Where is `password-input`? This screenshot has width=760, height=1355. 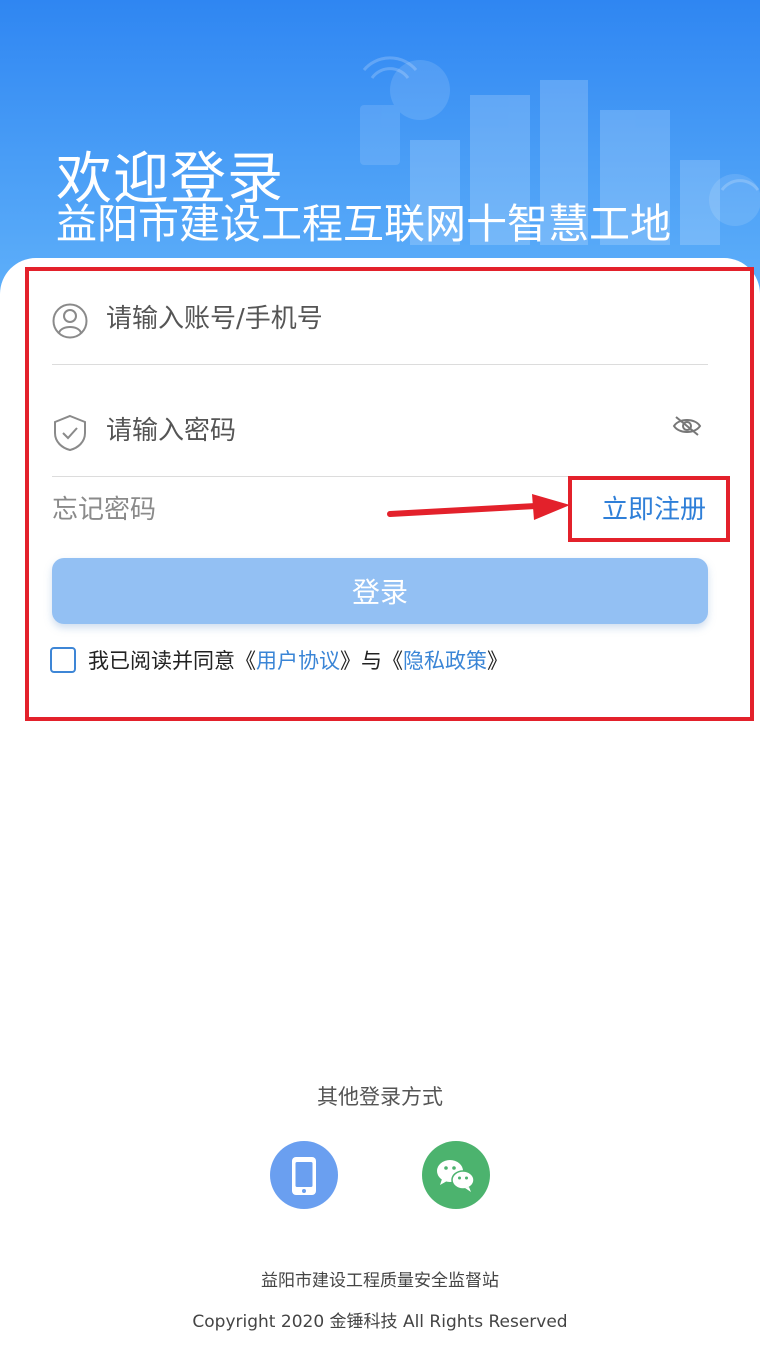 password-input is located at coordinates (376, 431).